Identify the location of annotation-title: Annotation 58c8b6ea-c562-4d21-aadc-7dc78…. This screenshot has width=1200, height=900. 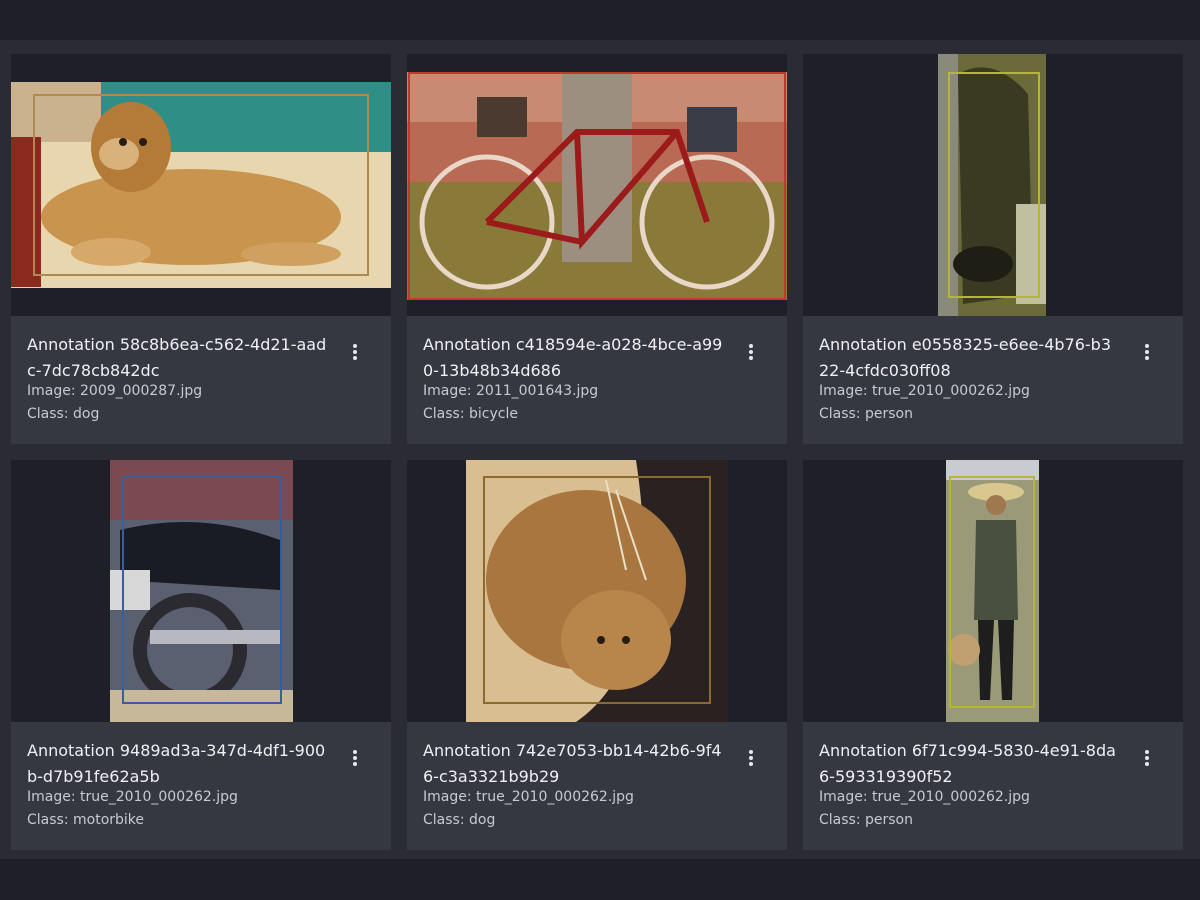
(177, 357).